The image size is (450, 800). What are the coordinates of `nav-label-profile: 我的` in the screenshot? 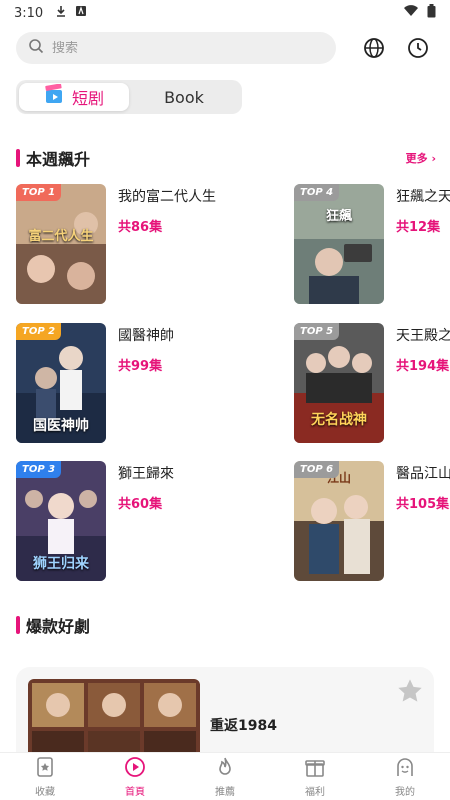 It's located at (405, 792).